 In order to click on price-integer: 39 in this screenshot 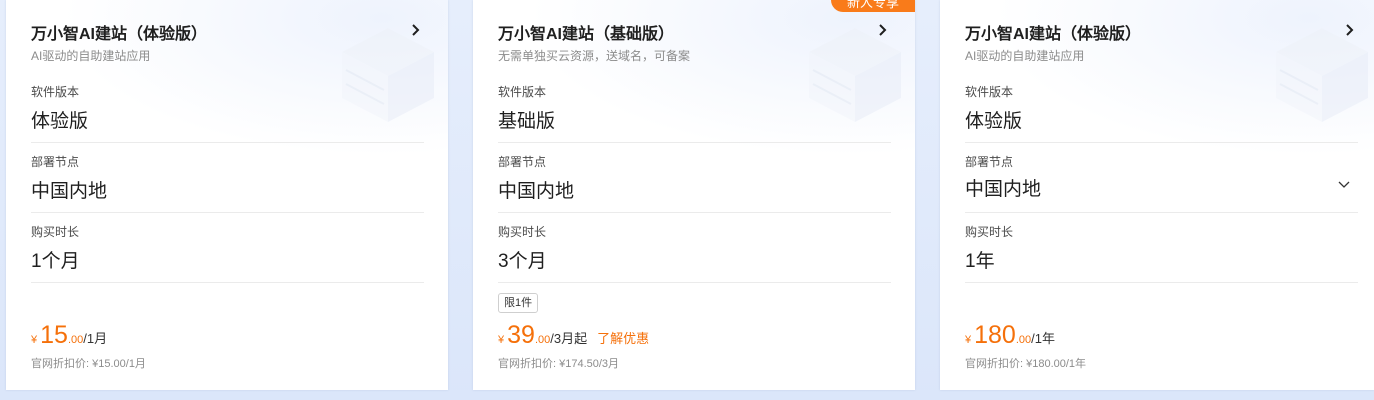, I will do `click(521, 335)`.